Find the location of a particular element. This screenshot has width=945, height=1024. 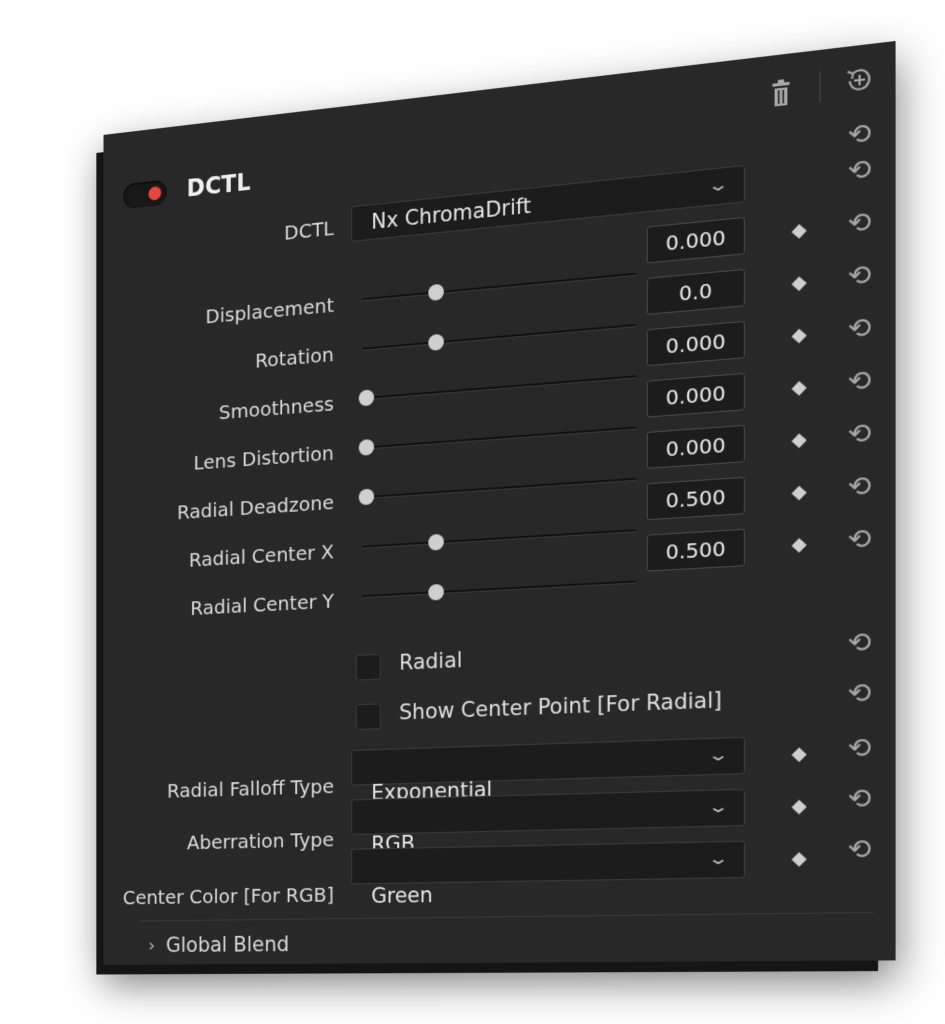

radial-deadzone-label: Radial Deadzone is located at coordinates (255, 507).